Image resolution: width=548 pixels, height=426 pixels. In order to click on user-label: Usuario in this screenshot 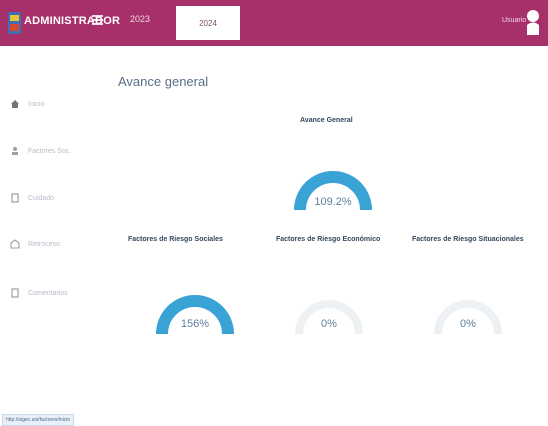, I will do `click(514, 20)`.